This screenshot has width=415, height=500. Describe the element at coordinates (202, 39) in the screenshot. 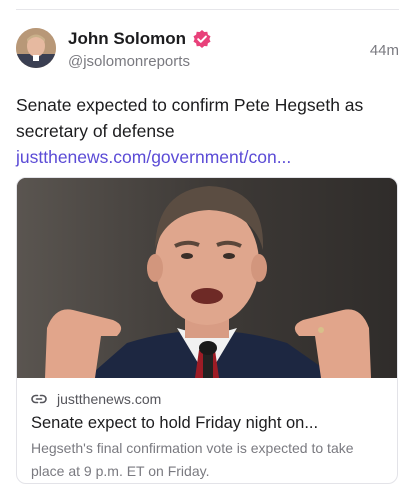

I see `verified-badge-icon` at that location.